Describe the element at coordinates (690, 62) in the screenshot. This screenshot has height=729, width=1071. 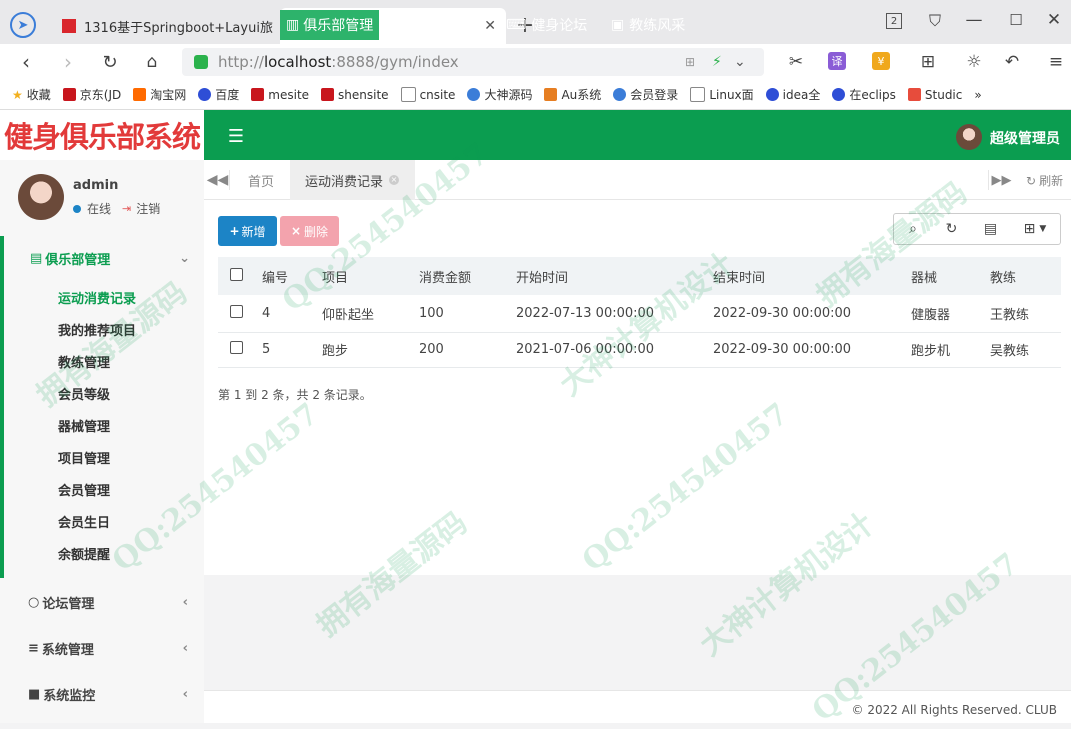
I see `qr-icon: ⊞` at that location.